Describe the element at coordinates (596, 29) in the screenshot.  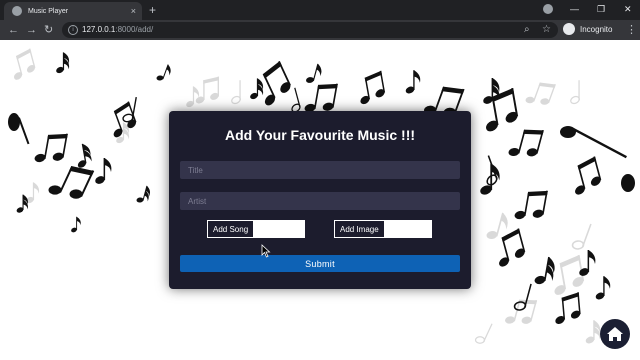
I see `incognito-label: Incognito` at that location.